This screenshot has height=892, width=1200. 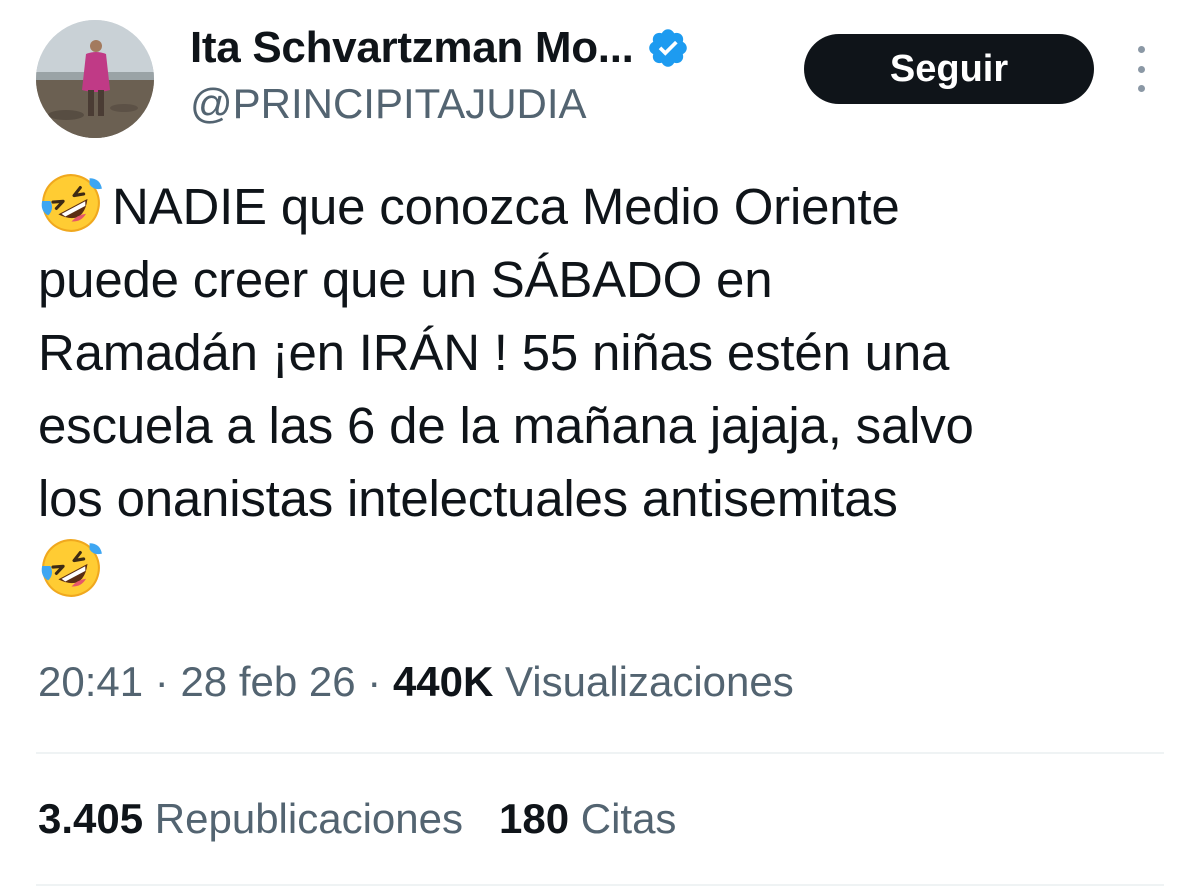 I want to click on views-label: Visualizaciones, so click(x=649, y=681).